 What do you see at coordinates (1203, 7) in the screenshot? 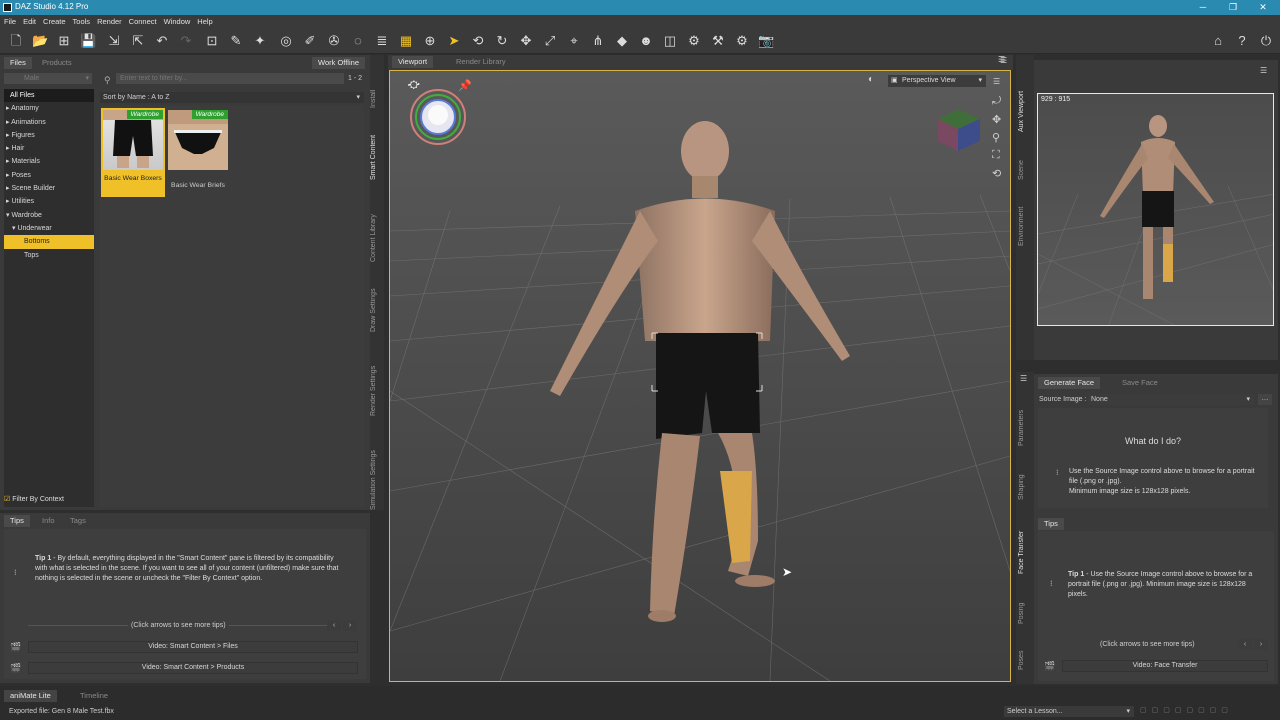
I see `minimize-button: ─` at bounding box center [1203, 7].